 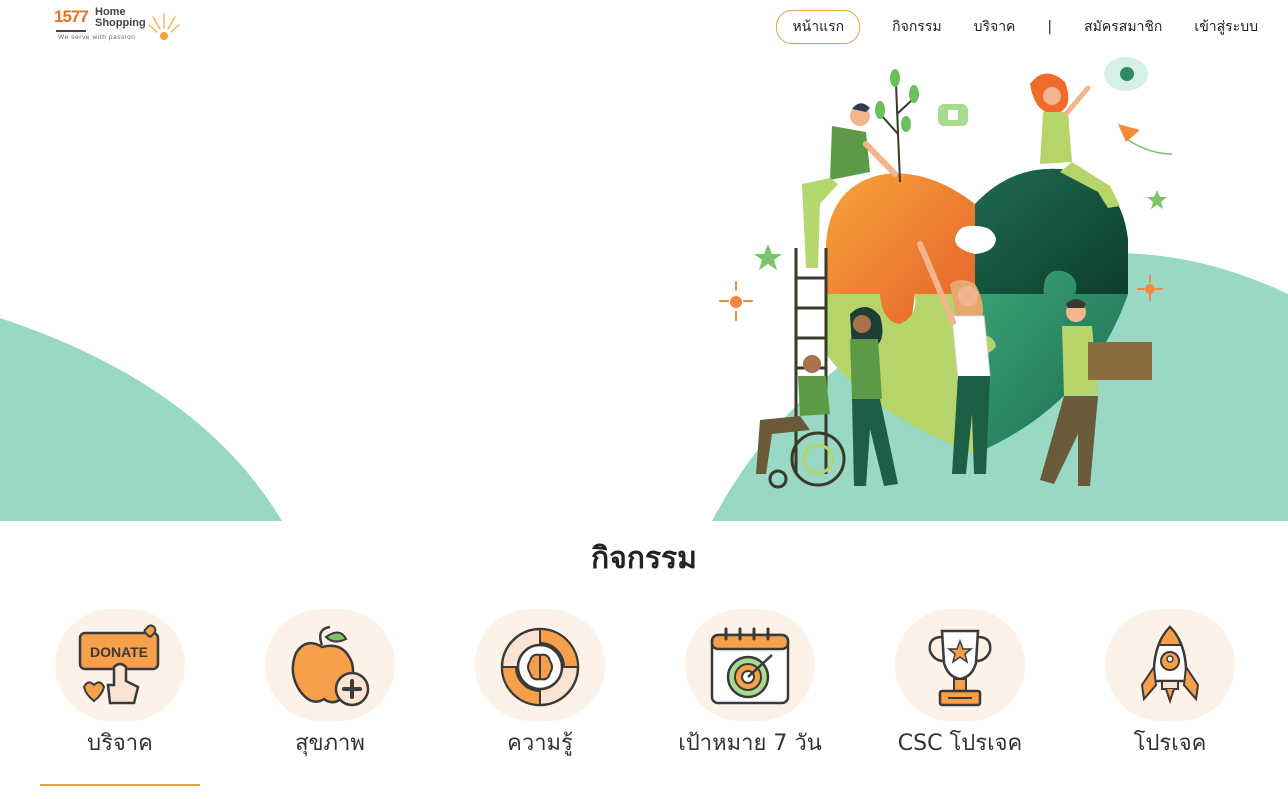 I want to click on left-mint-hill, so click(x=141, y=419).